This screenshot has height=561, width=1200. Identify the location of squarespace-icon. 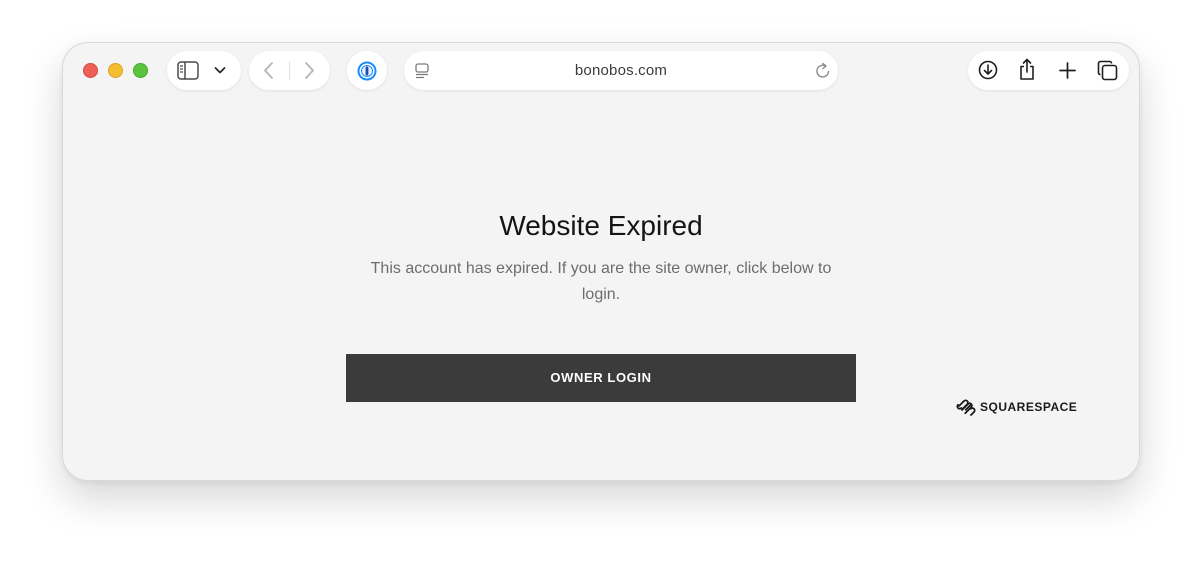
(966, 407).